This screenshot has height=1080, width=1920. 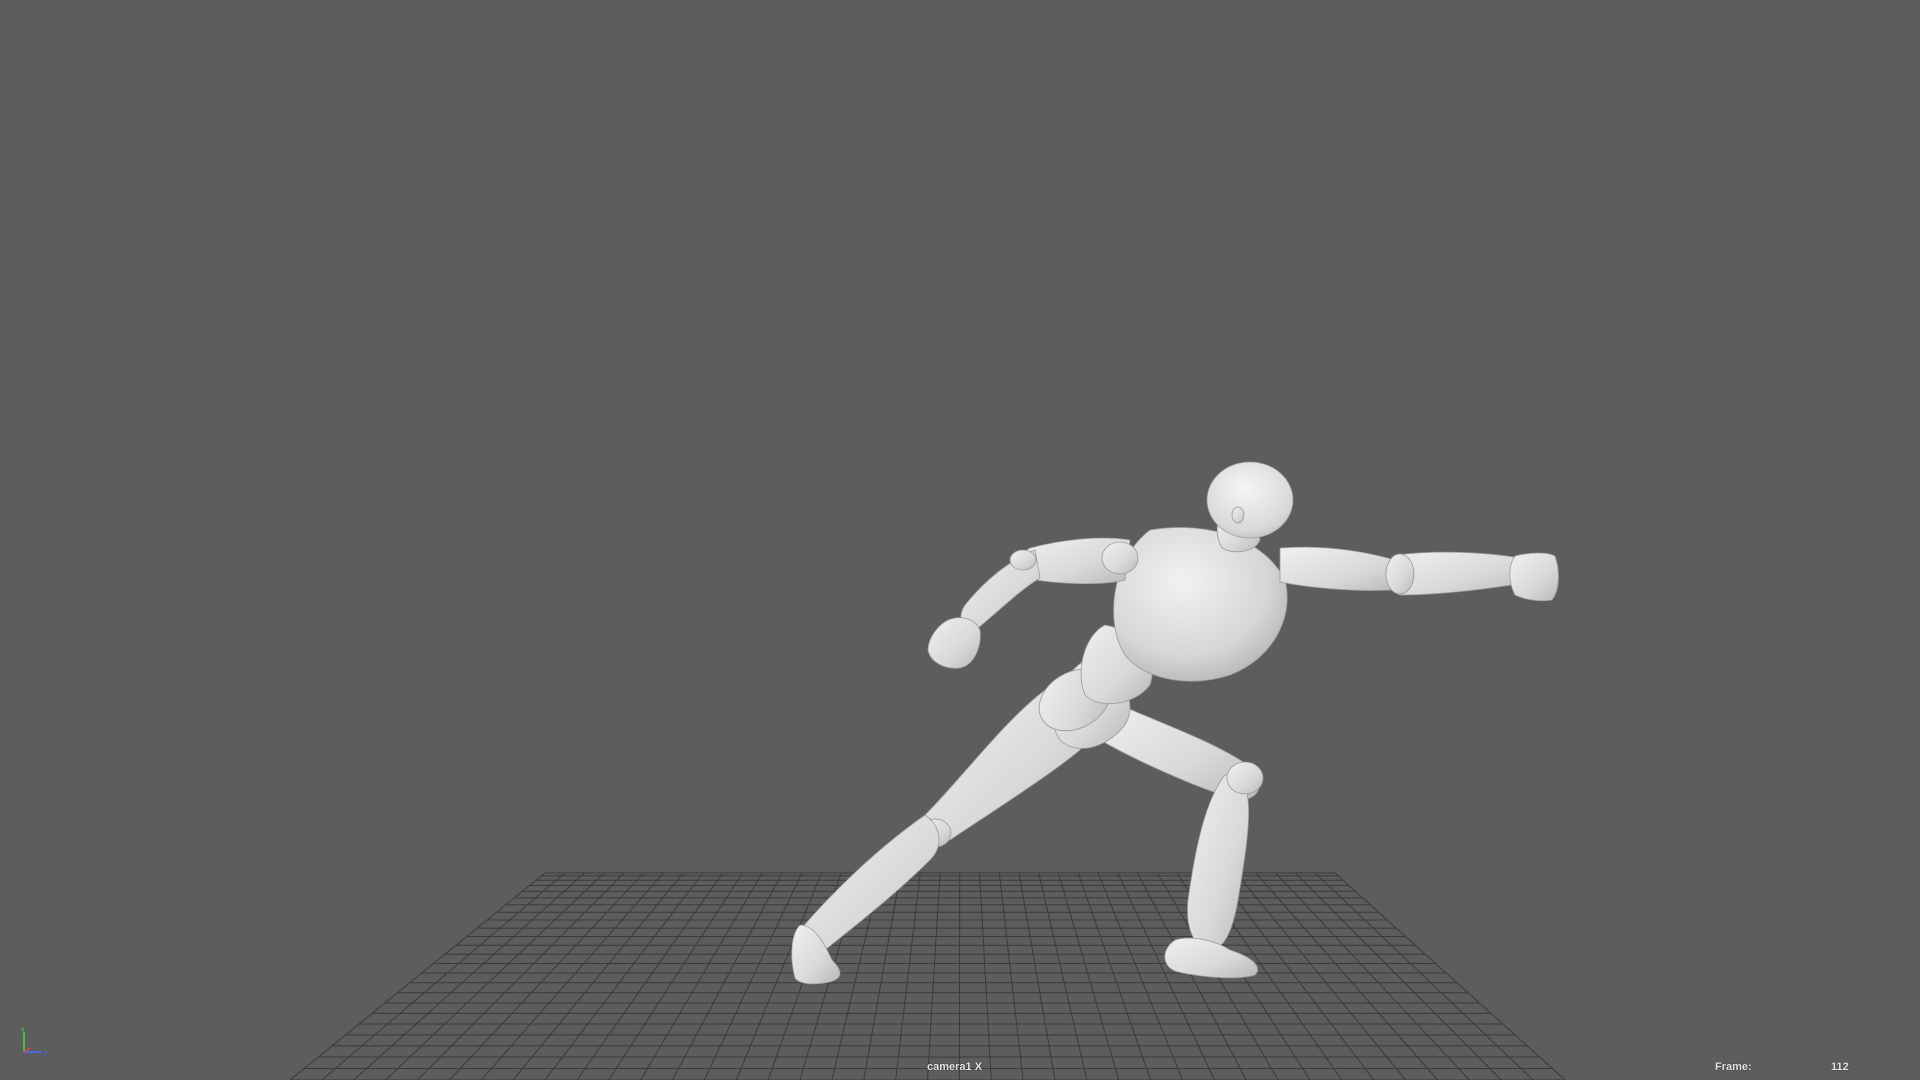 I want to click on back-foot, so click(x=1211, y=958).